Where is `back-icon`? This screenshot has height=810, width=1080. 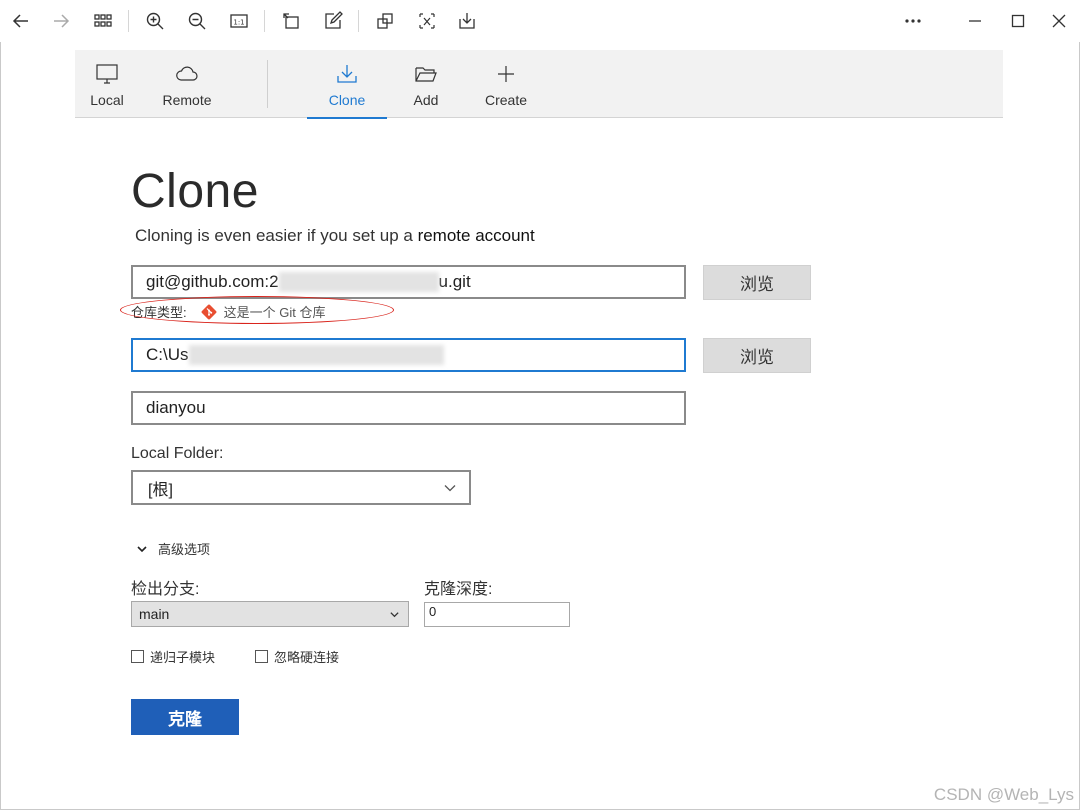 back-icon is located at coordinates (21, 21).